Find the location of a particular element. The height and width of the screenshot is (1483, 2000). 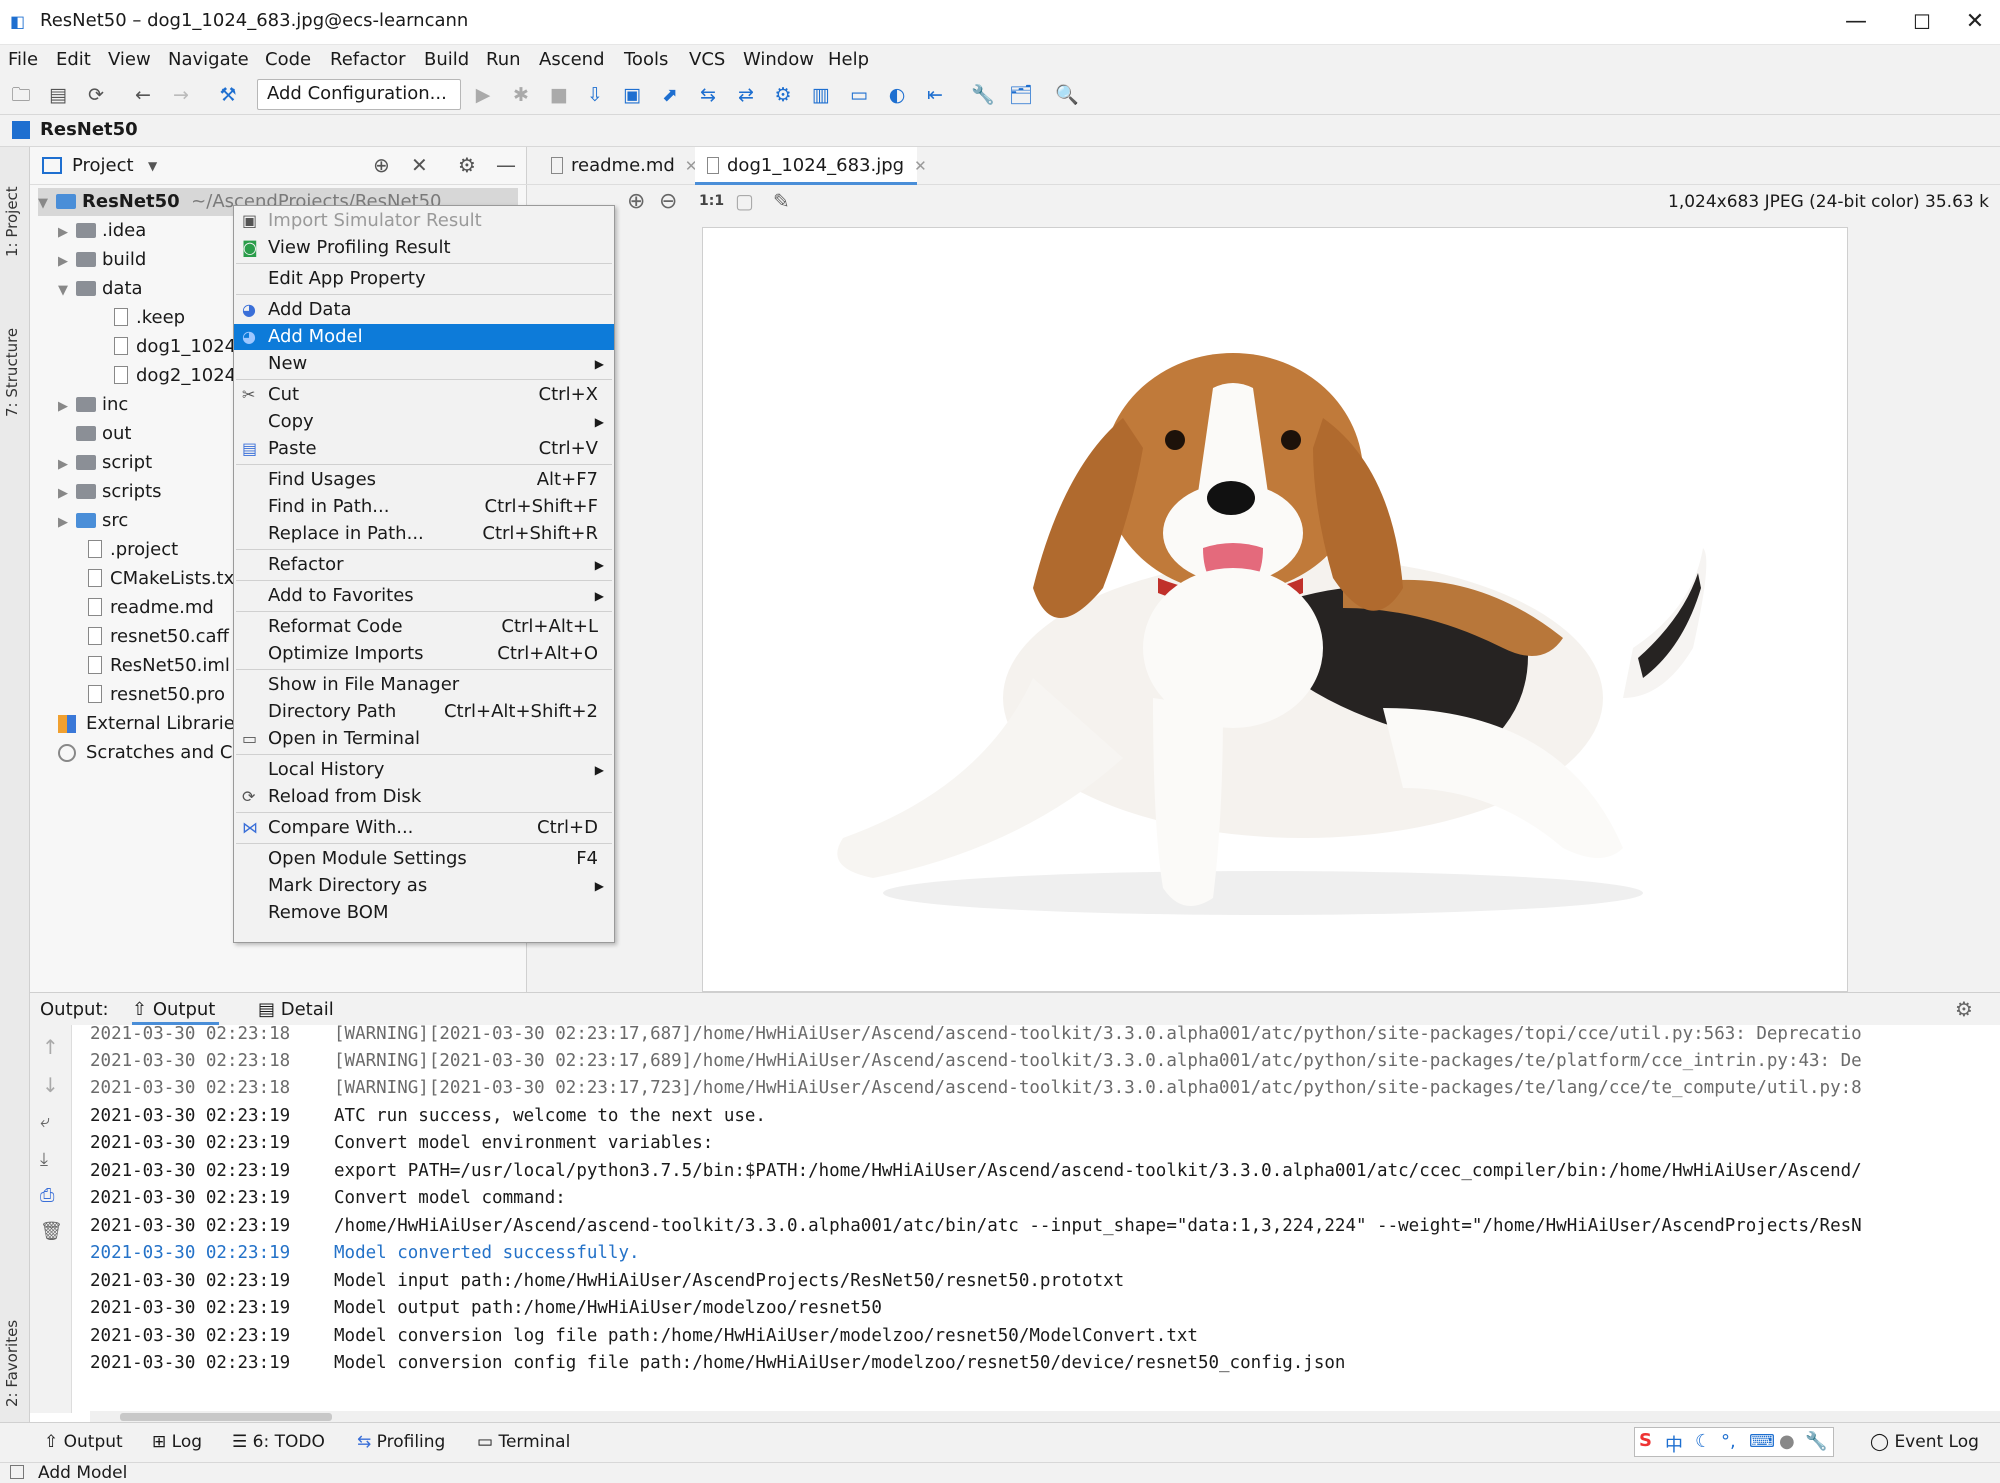

save-all-icon: ▤ is located at coordinates (58, 95).